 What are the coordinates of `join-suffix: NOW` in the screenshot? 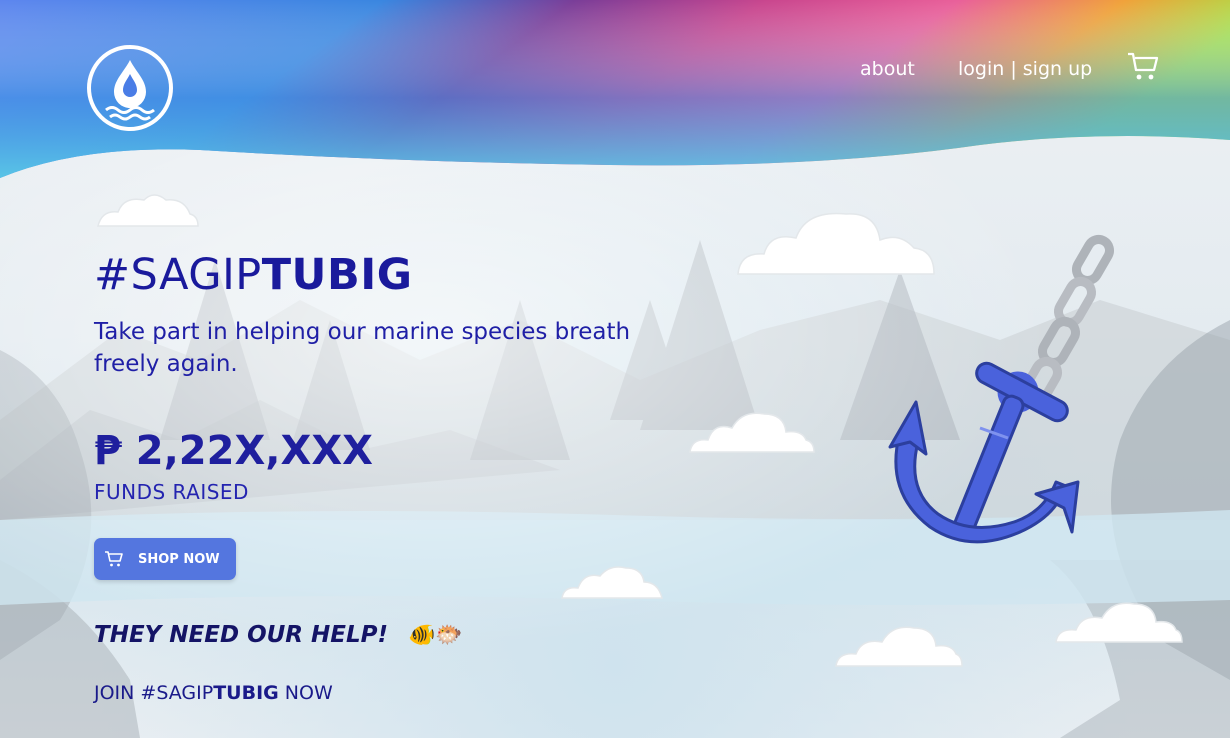 It's located at (305, 693).